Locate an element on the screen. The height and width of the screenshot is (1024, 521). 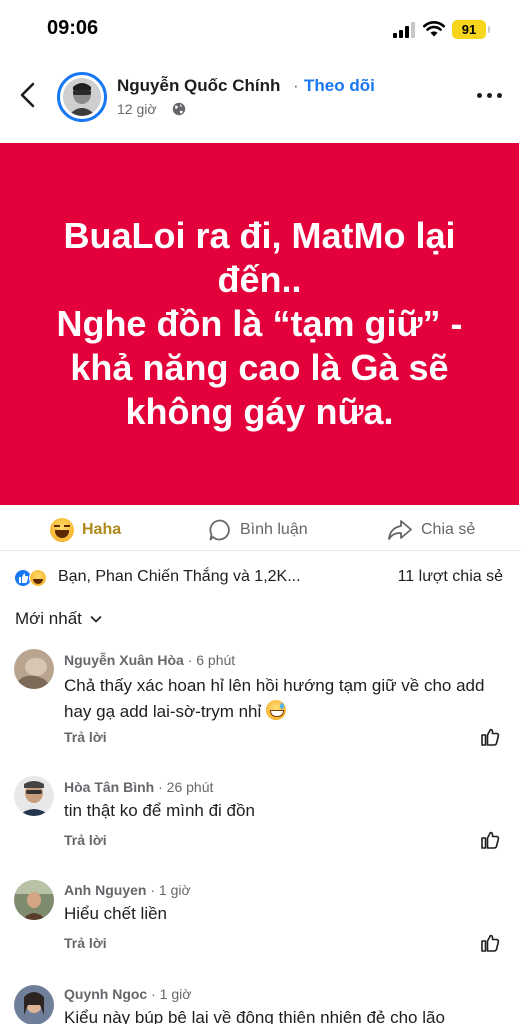
author-avatar is located at coordinates (82, 97).